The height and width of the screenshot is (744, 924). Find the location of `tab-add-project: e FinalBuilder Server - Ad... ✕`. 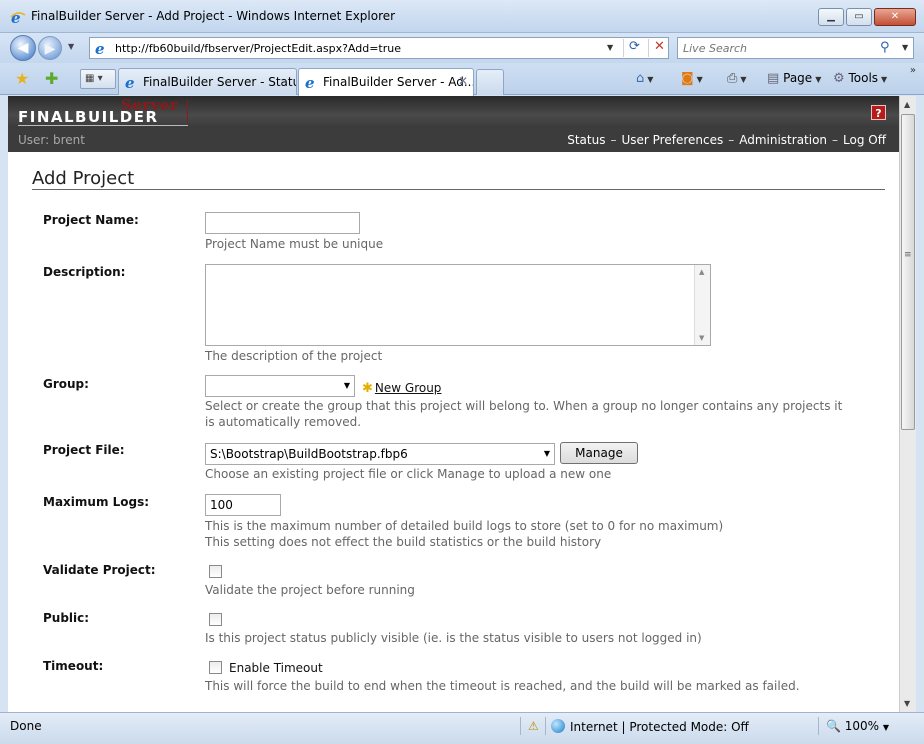

tab-add-project: e FinalBuilder Server - Ad... ✕ is located at coordinates (386, 82).